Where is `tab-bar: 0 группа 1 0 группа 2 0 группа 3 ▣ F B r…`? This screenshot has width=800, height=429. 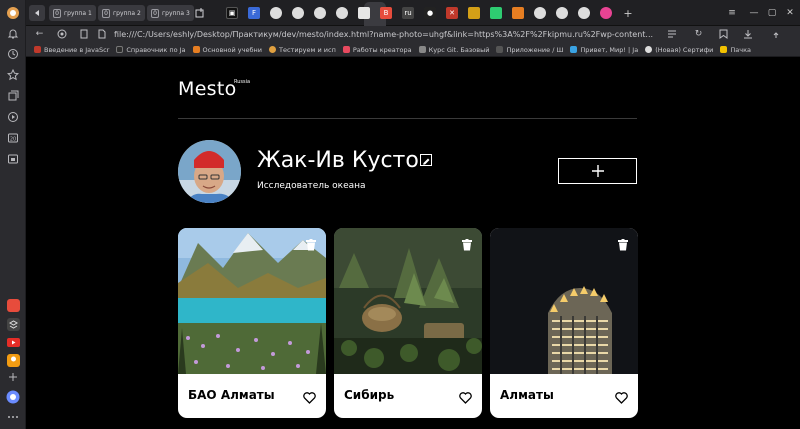 tab-bar: 0 группа 1 0 группа 2 0 группа 3 ▣ F B r… is located at coordinates (413, 13).